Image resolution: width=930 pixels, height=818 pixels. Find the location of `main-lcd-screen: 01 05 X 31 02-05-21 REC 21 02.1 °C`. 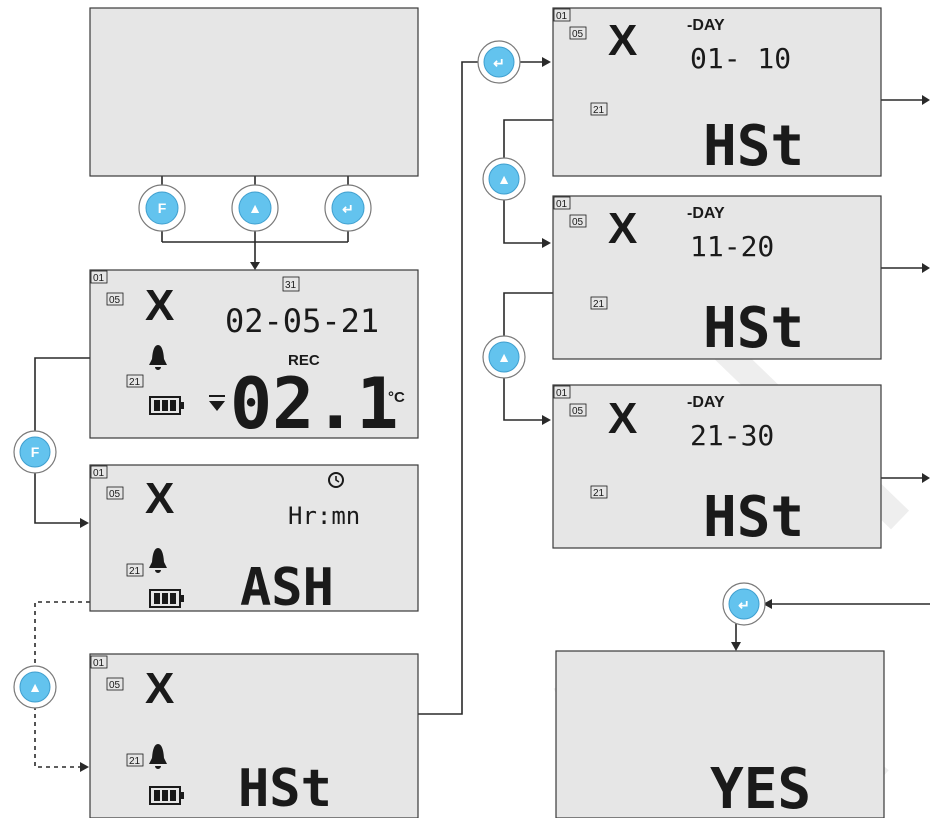

main-lcd-screen: 01 05 X 31 02-05-21 REC 21 02.1 °C is located at coordinates (254, 357).